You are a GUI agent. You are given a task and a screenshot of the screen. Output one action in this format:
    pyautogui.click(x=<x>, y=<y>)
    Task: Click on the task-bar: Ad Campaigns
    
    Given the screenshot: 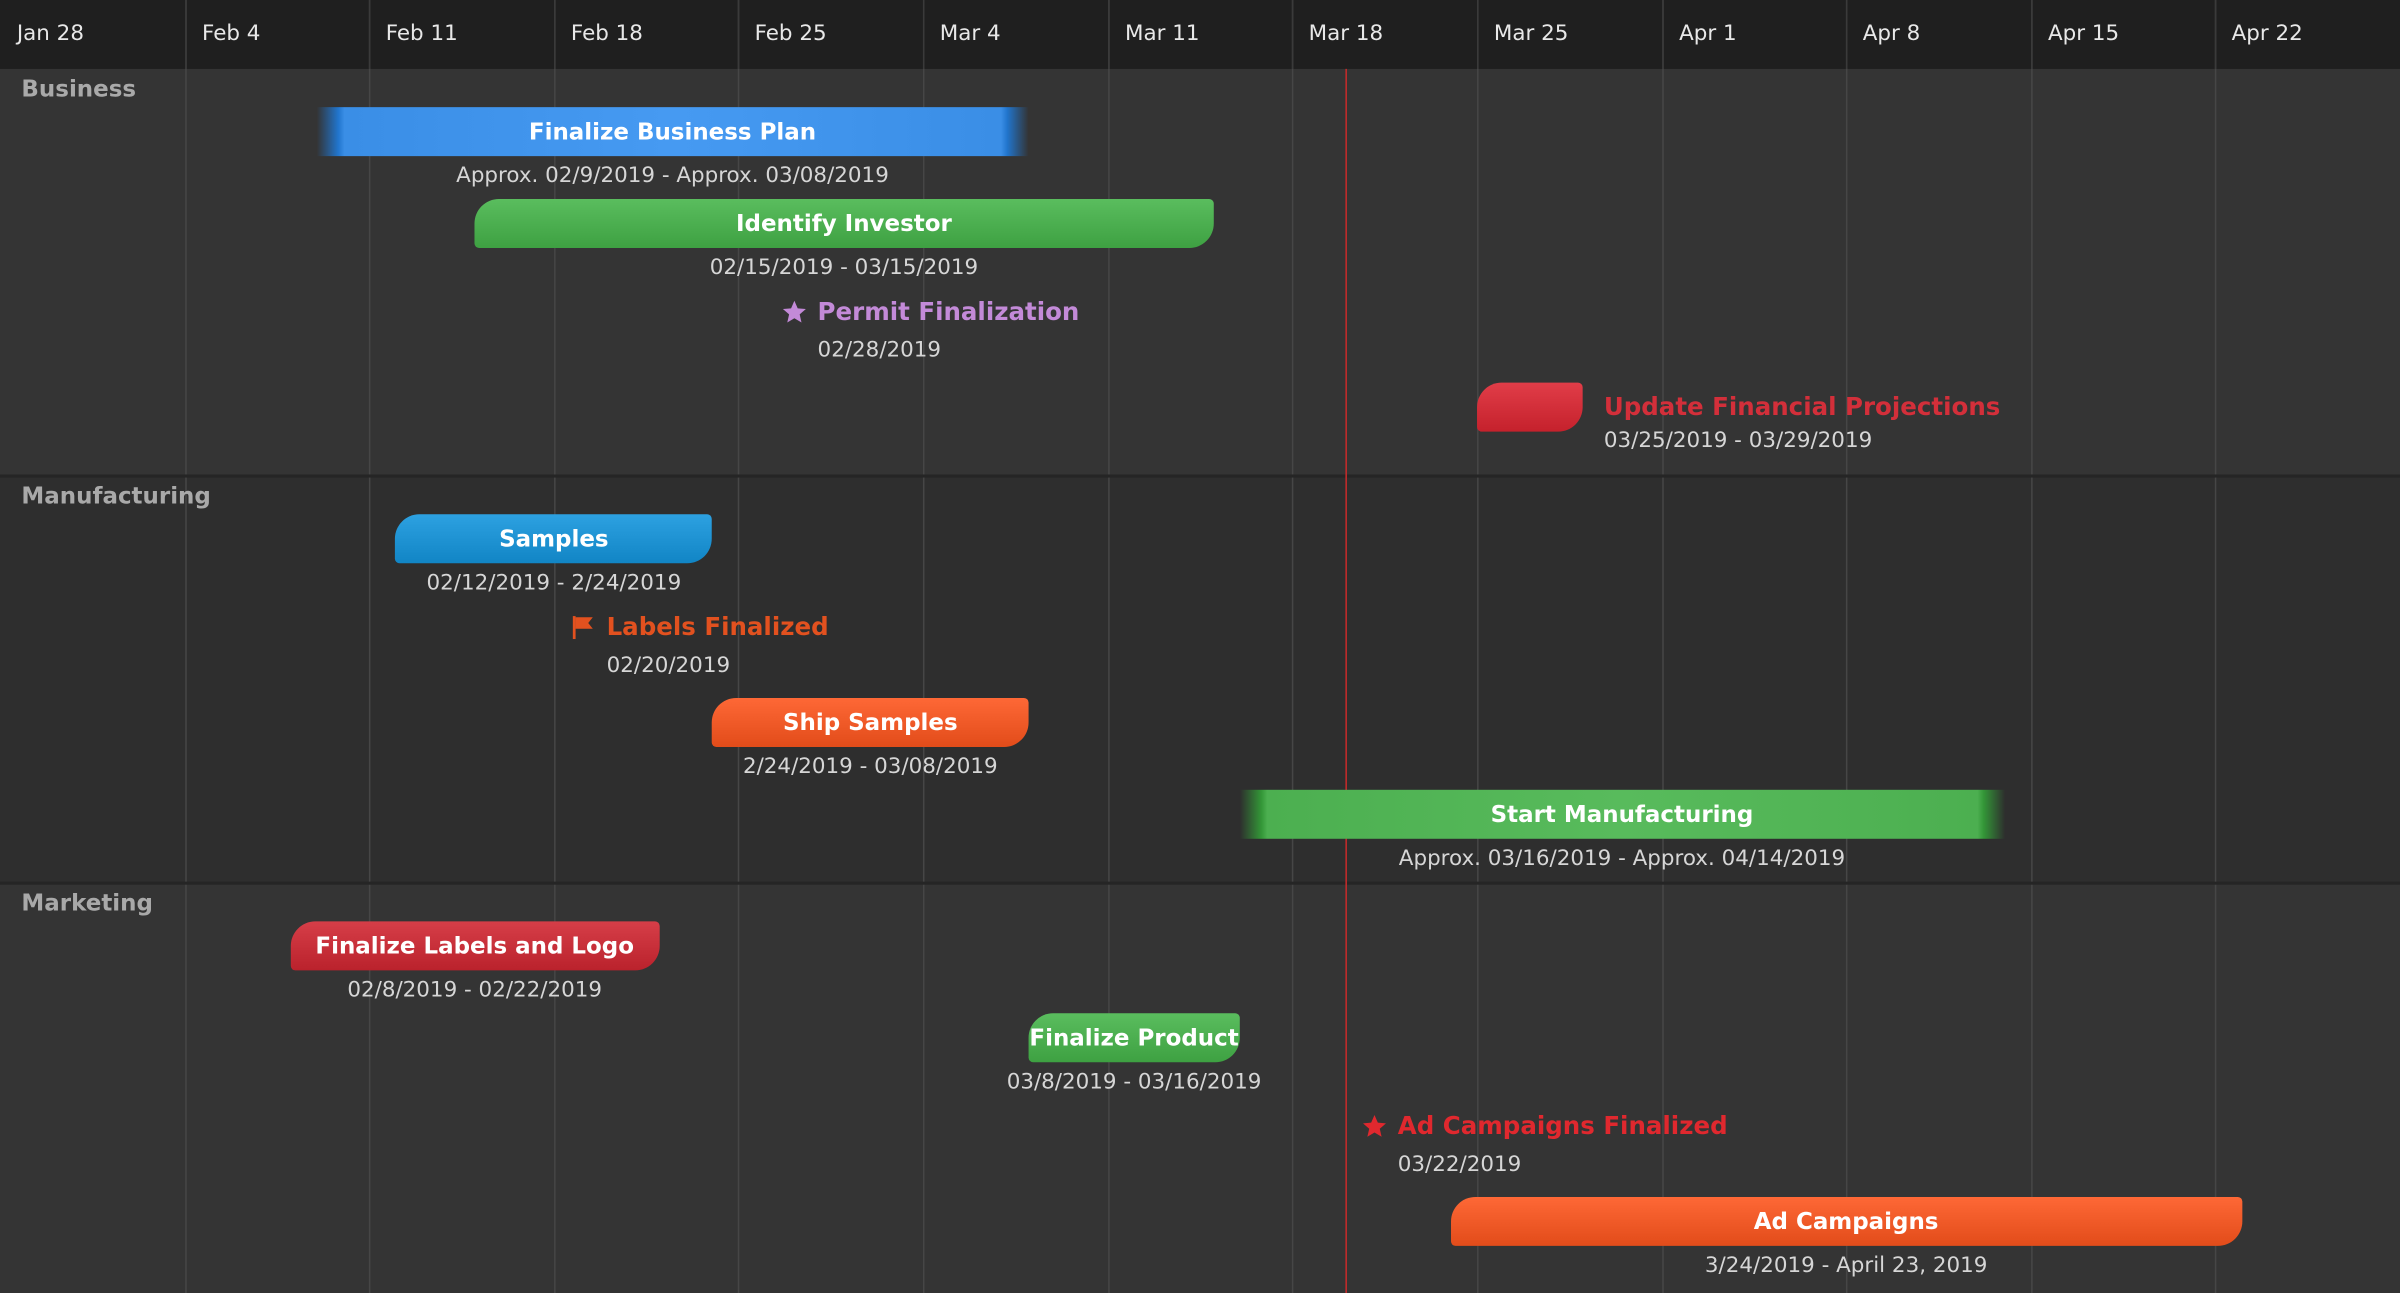 What is the action you would take?
    pyautogui.click(x=1846, y=1221)
    